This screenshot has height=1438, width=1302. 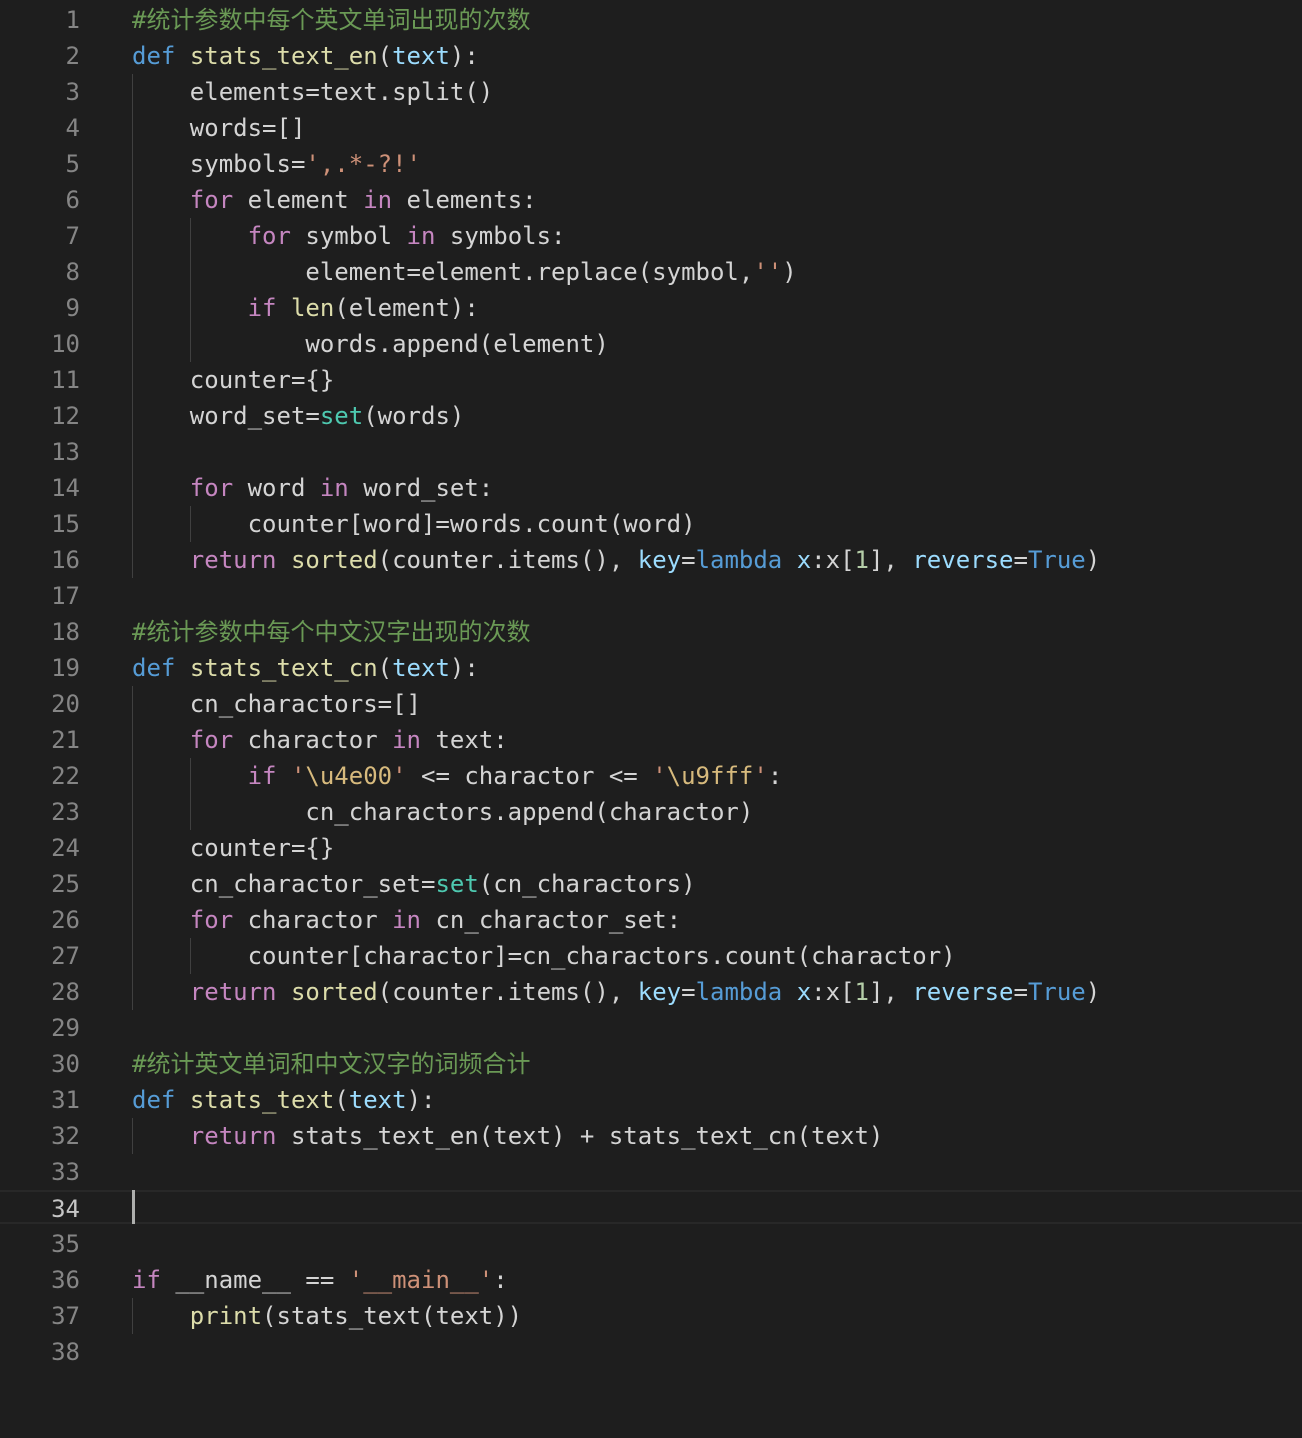 What do you see at coordinates (363, 200) in the screenshot?
I see `code-text: for element in elements:` at bounding box center [363, 200].